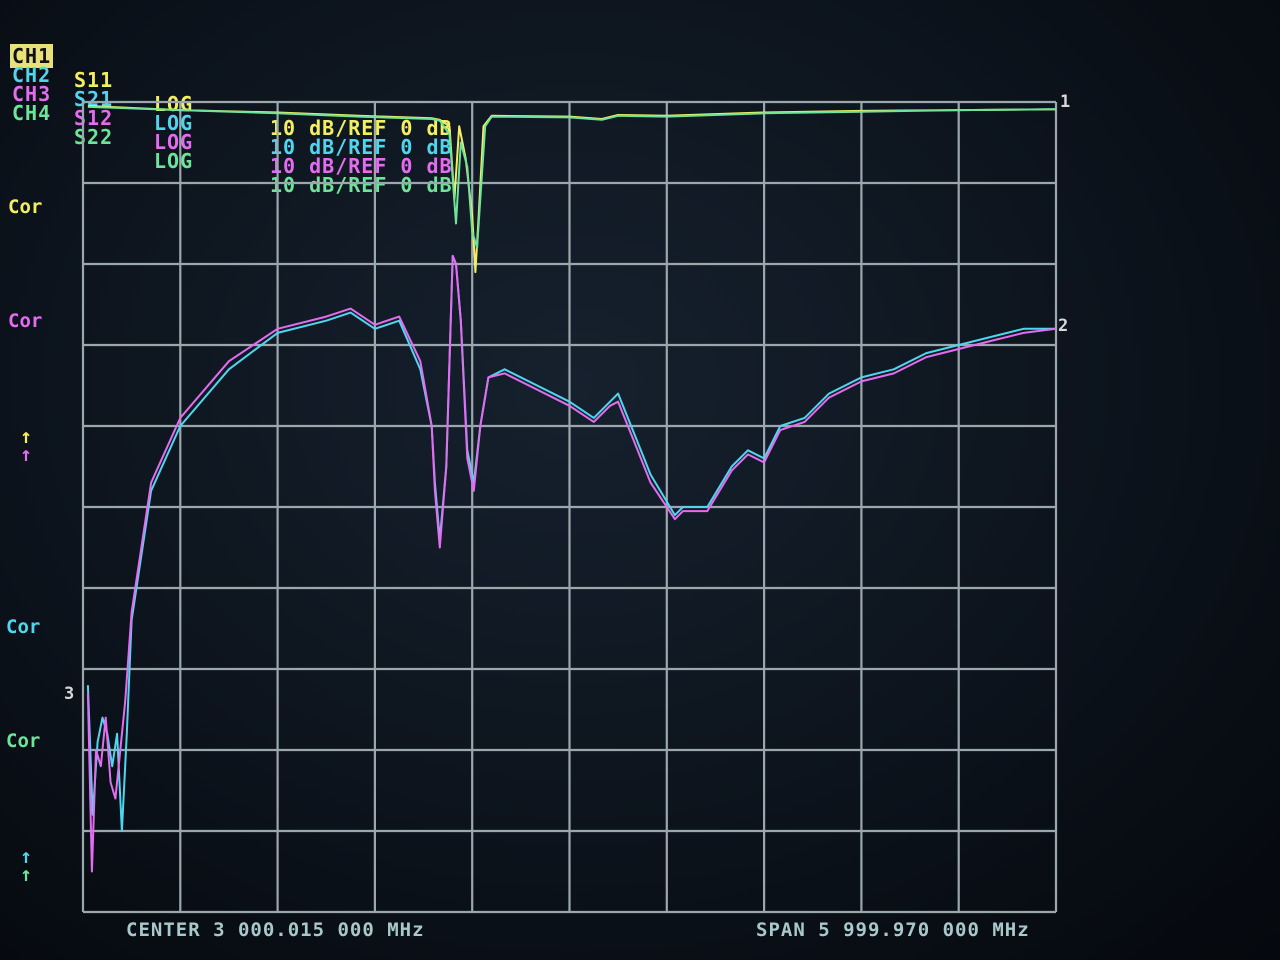 Image resolution: width=1280 pixels, height=960 pixels. What do you see at coordinates (1065, 102) in the screenshot?
I see `marker-1-label: 1` at bounding box center [1065, 102].